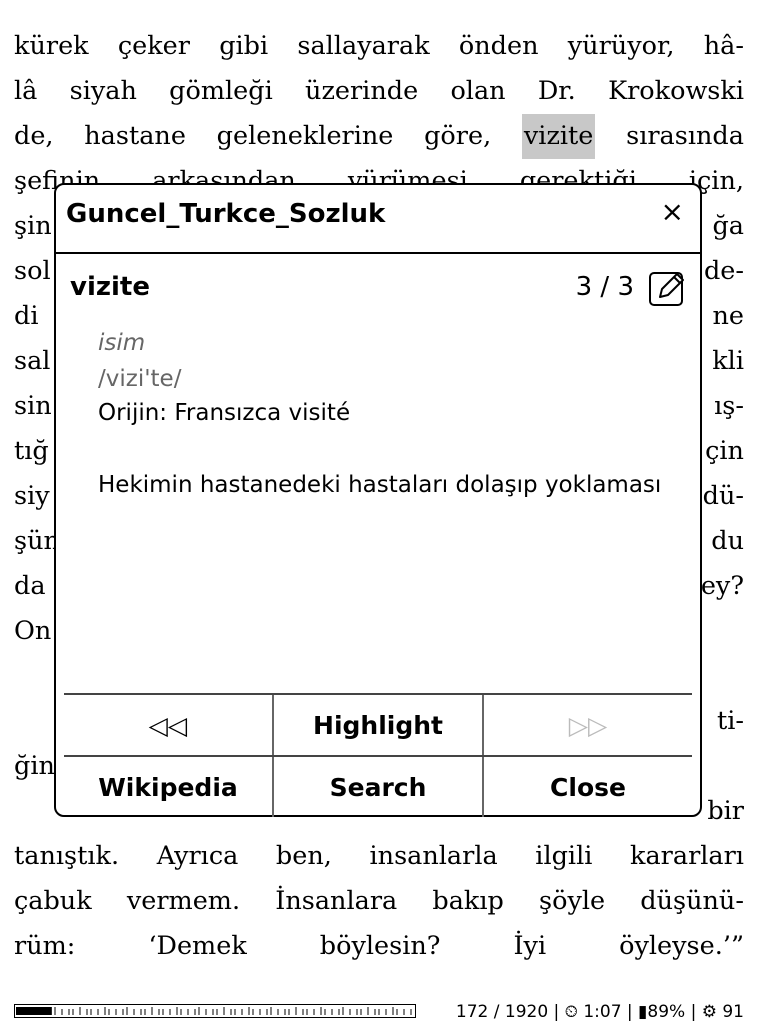 The width and height of the screenshot is (758, 1024). Describe the element at coordinates (685, 136) in the screenshot. I see `word: sırasında` at that location.